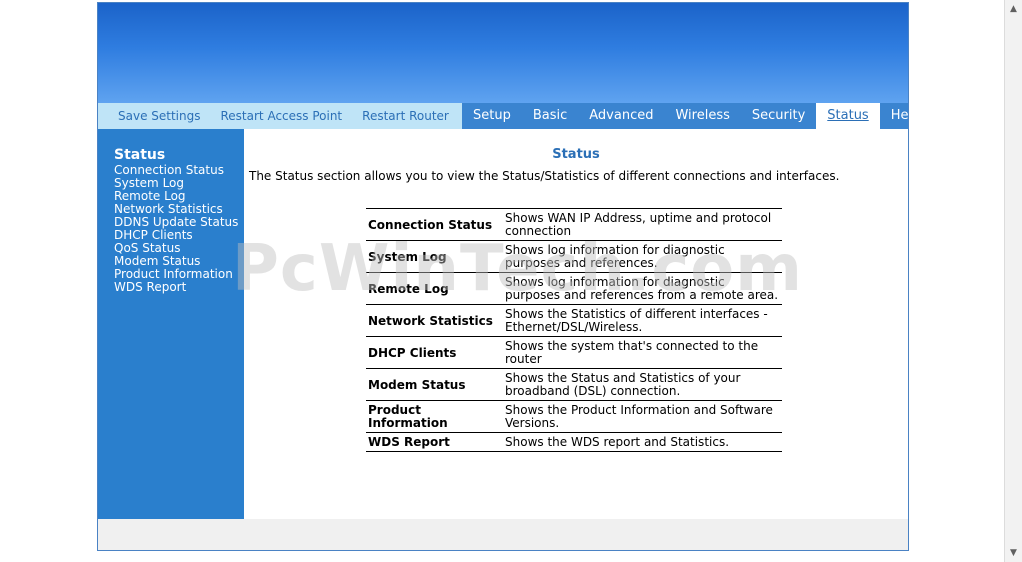  Describe the element at coordinates (1013, 281) in the screenshot. I see `vertical-scrollbar: ▲ ▼` at that location.